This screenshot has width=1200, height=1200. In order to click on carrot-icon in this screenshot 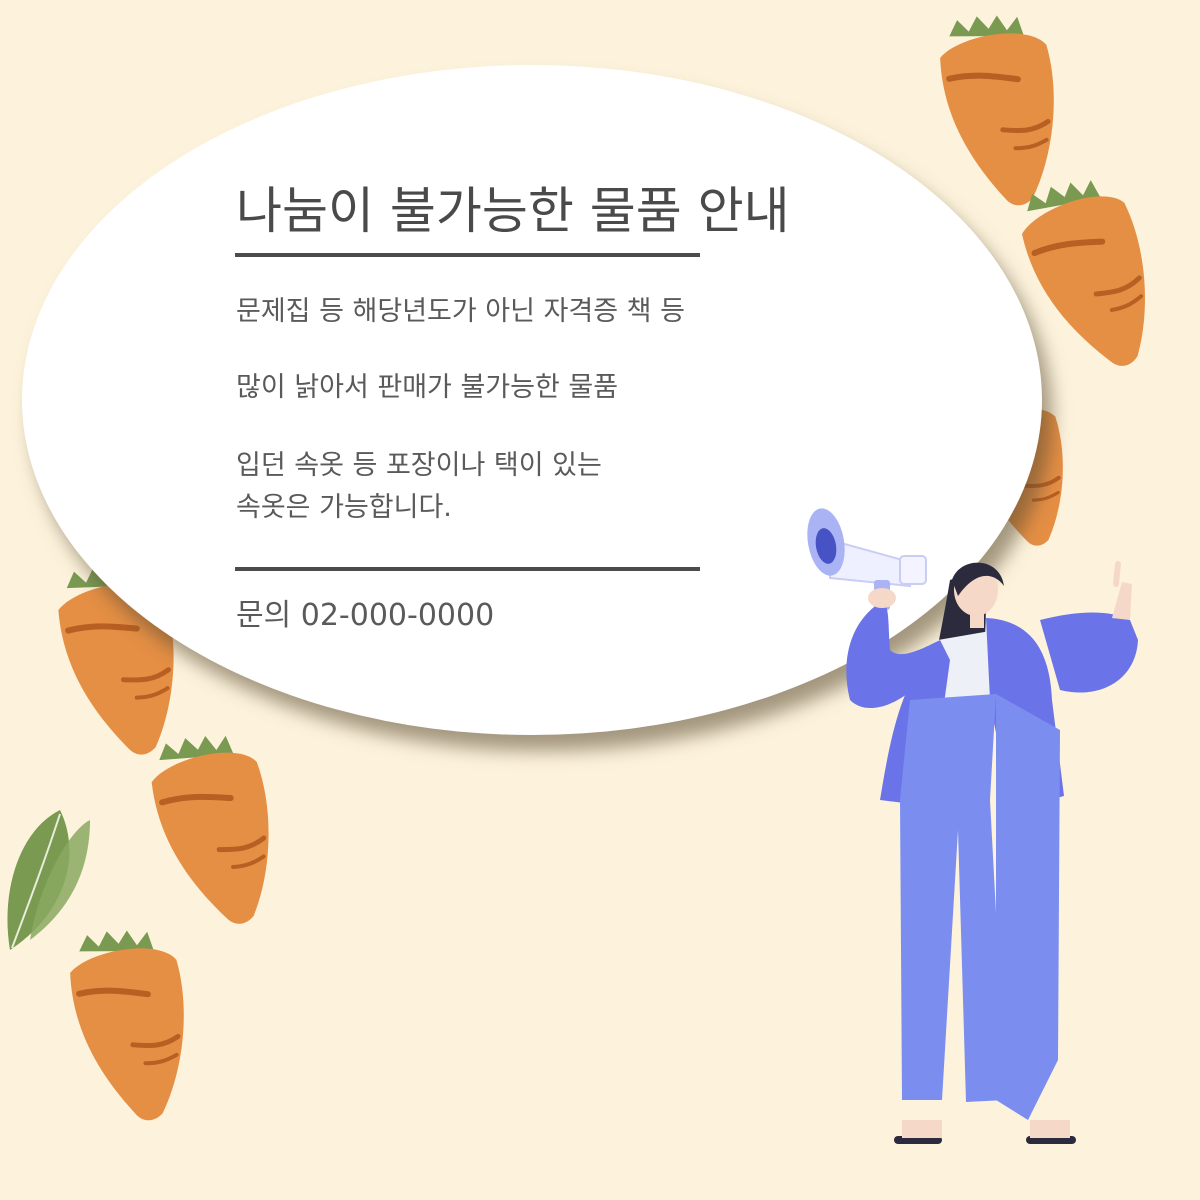, I will do `click(215, 830)`.